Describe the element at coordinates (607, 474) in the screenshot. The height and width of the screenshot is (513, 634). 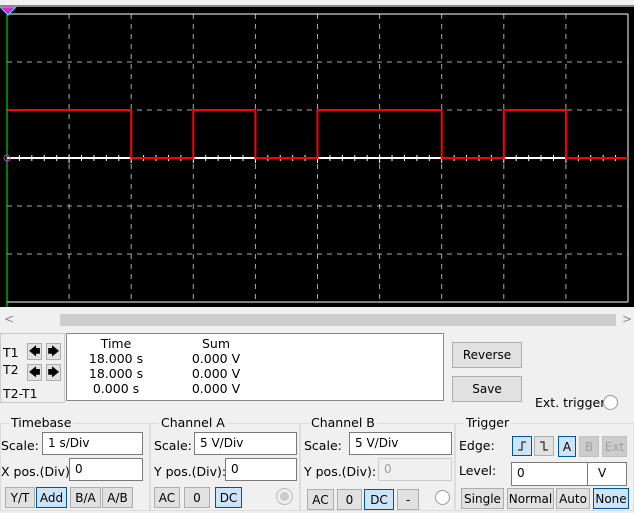
I see `trigger-level-unit: V` at that location.